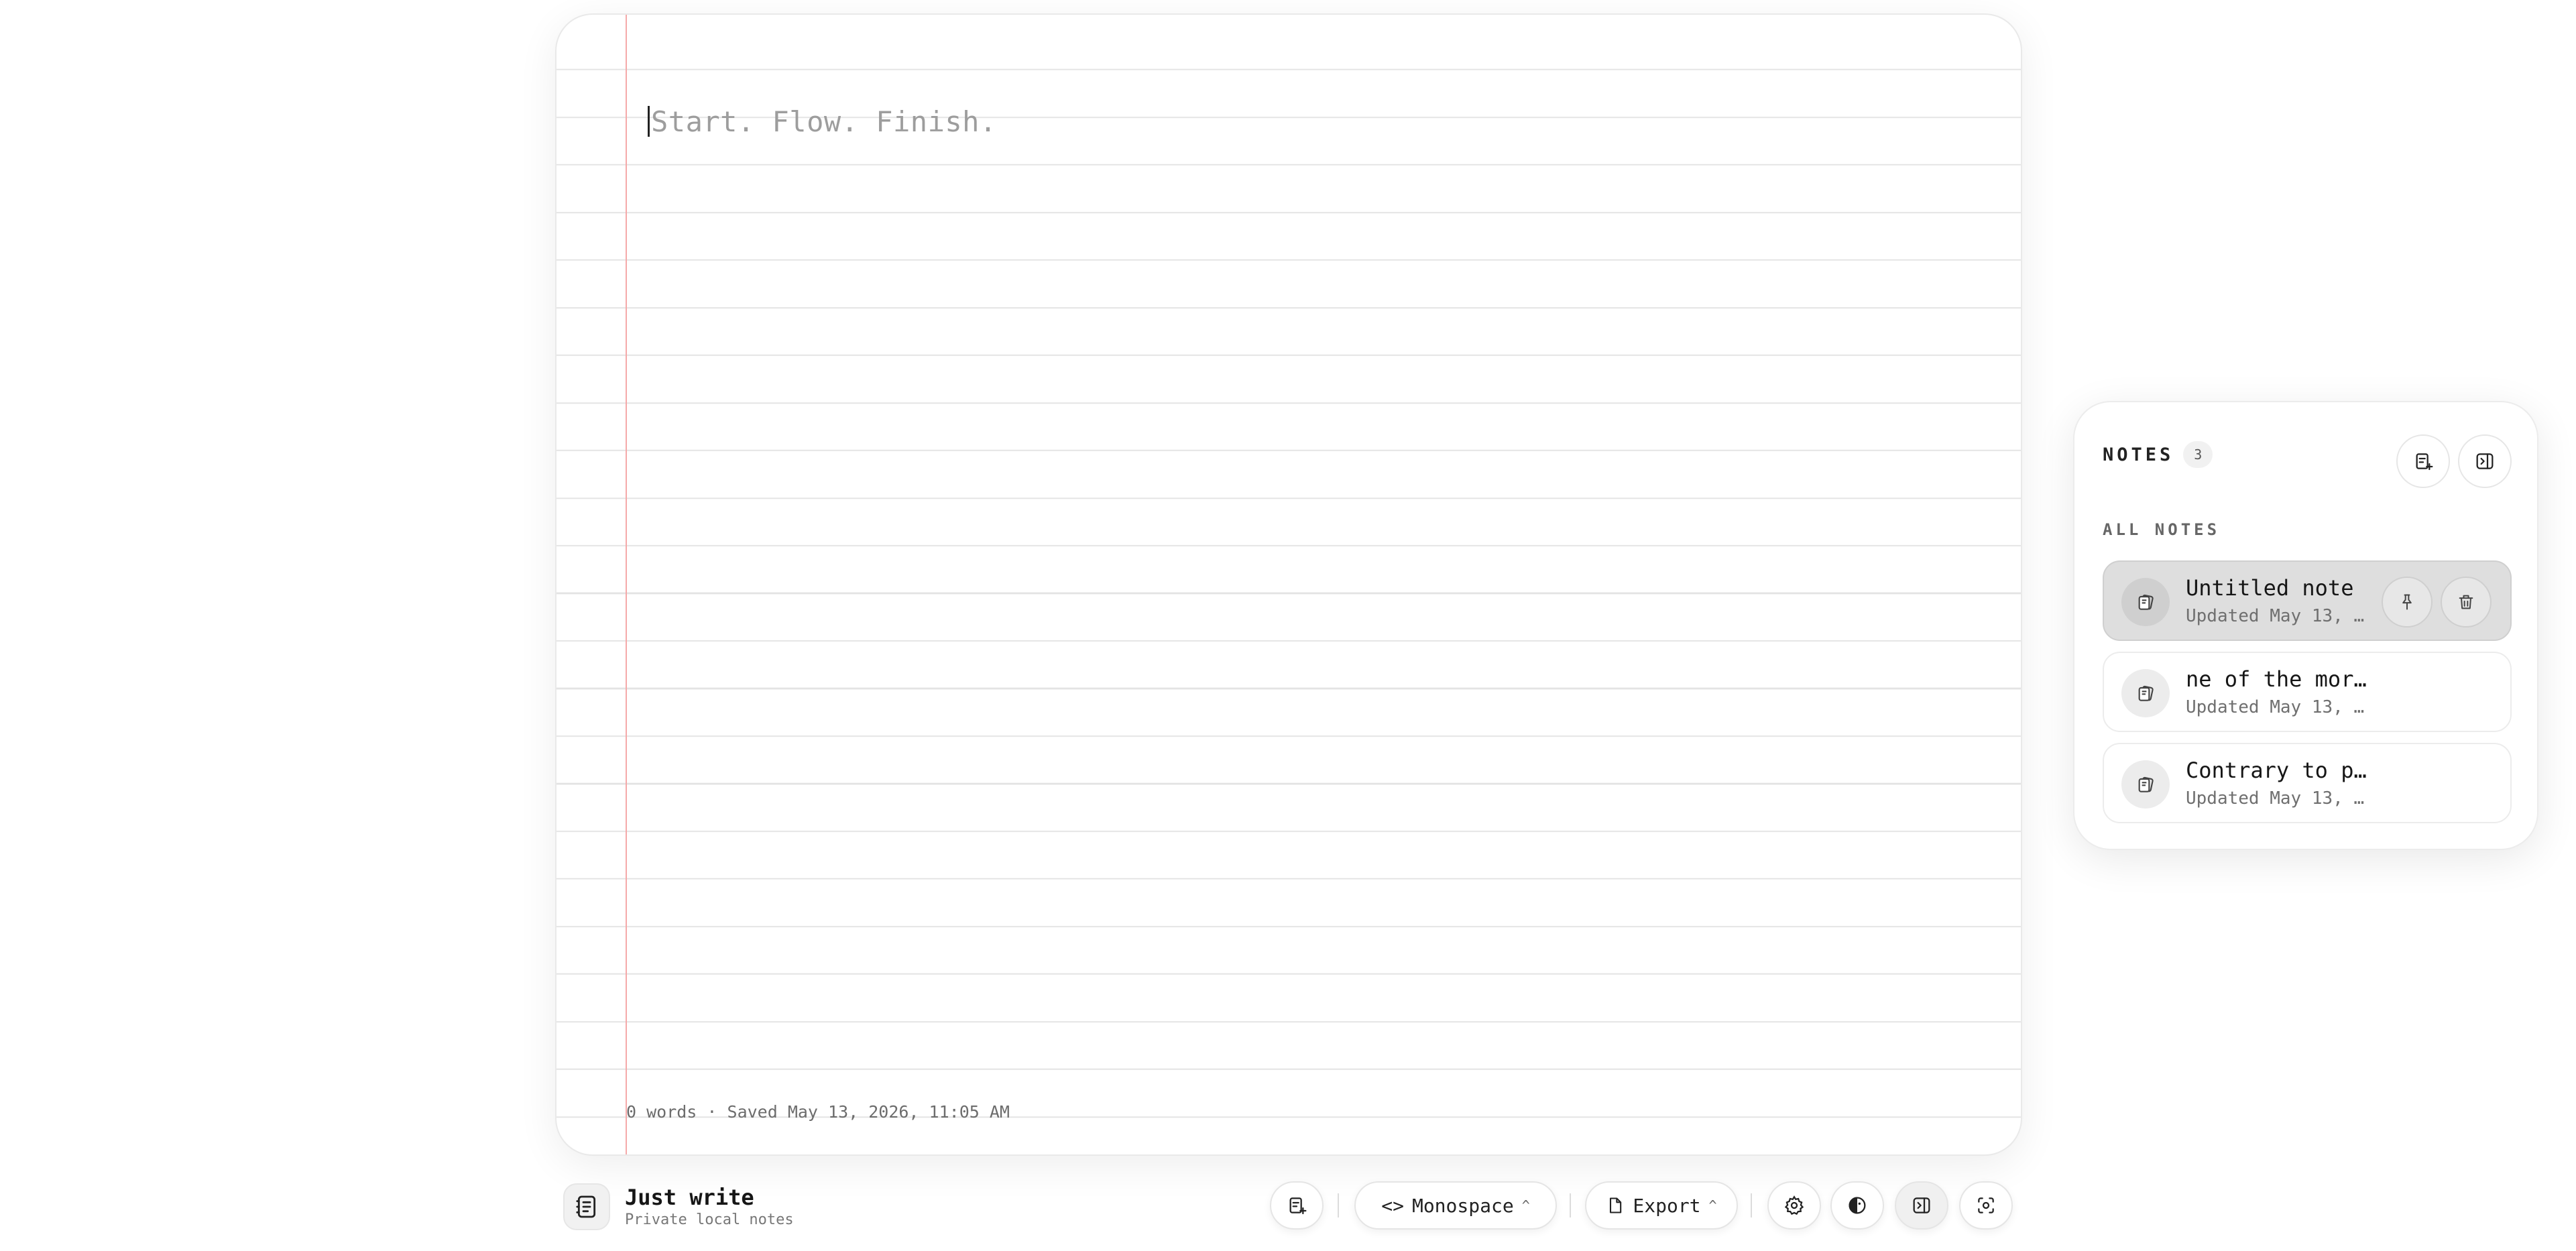 The width and height of the screenshot is (2576, 1251). Describe the element at coordinates (818, 1112) in the screenshot. I see `status-line: 0 words · Saved May 13, 2026, 11:05 AM` at that location.